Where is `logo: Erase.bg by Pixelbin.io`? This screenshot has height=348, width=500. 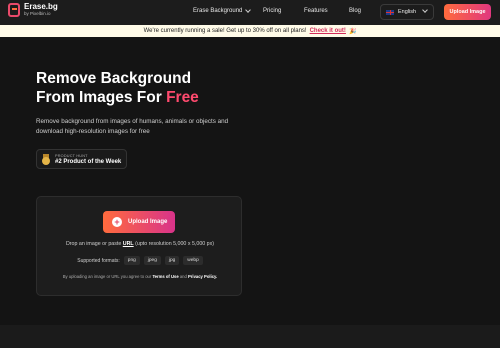 logo: Erase.bg by Pixelbin.io is located at coordinates (33, 10).